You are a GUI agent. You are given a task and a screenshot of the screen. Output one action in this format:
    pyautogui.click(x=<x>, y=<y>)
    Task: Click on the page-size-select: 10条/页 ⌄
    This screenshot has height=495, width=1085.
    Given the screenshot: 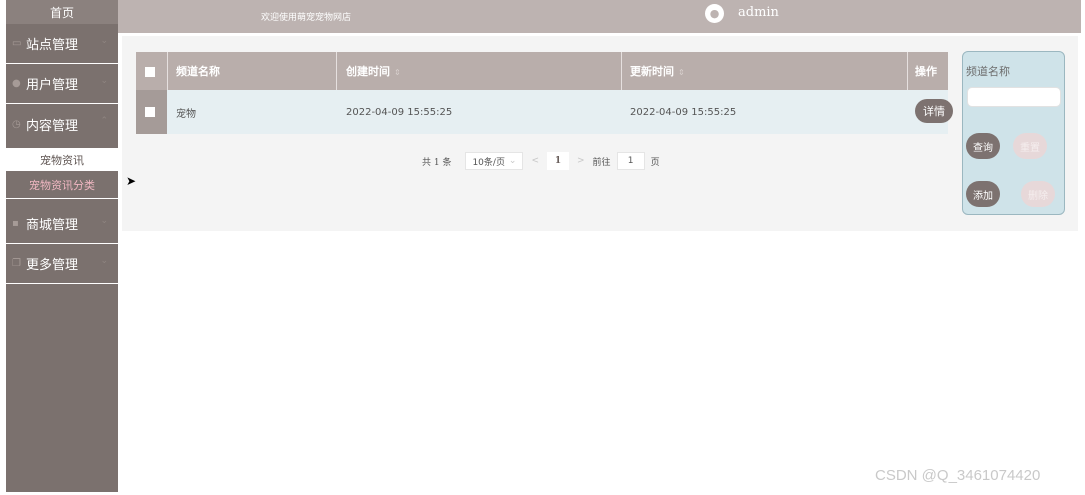 What is the action you would take?
    pyautogui.click(x=494, y=161)
    